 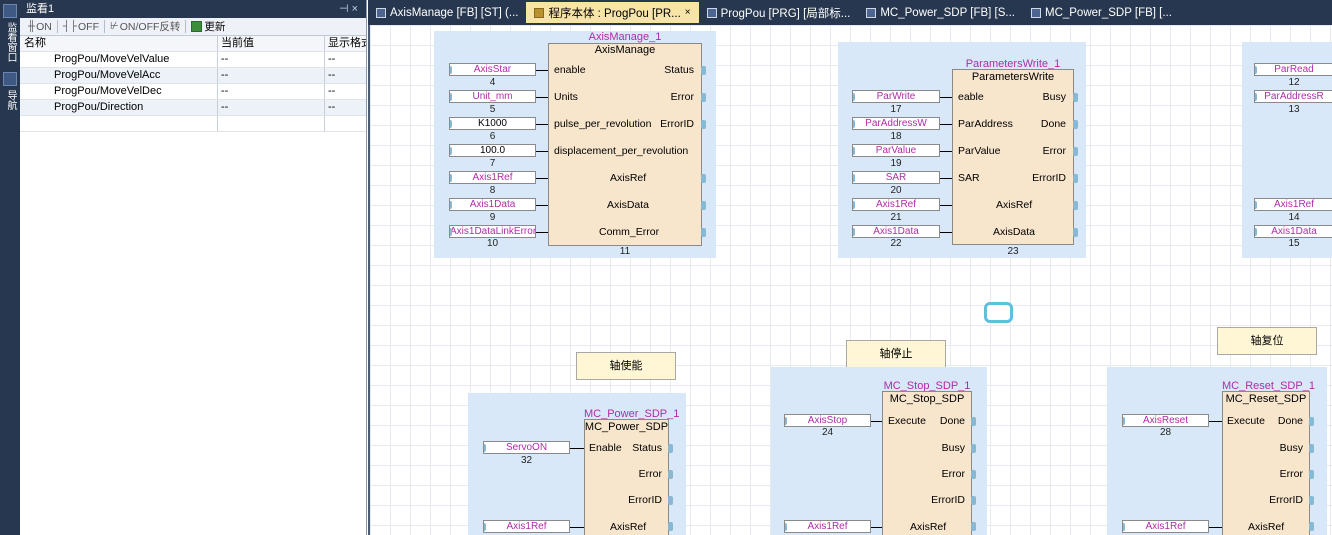 What do you see at coordinates (81, 27) in the screenshot?
I see `force-off-button: ┤├ OFF` at bounding box center [81, 27].